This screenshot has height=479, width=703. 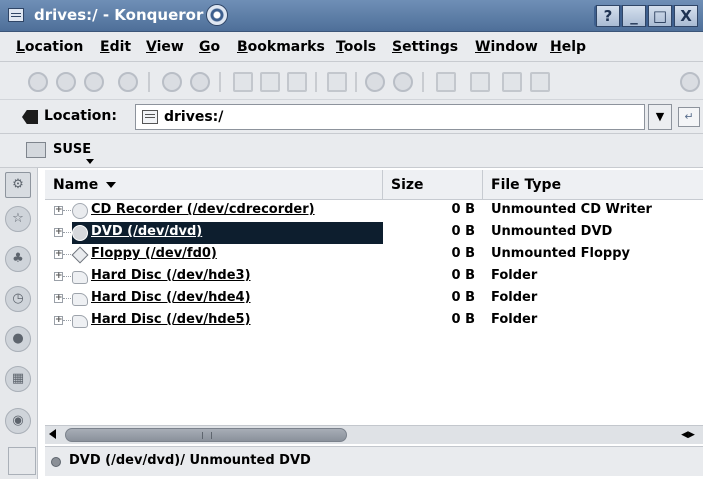 What do you see at coordinates (690, 82) in the screenshot?
I see `configure-gear-icon` at bounding box center [690, 82].